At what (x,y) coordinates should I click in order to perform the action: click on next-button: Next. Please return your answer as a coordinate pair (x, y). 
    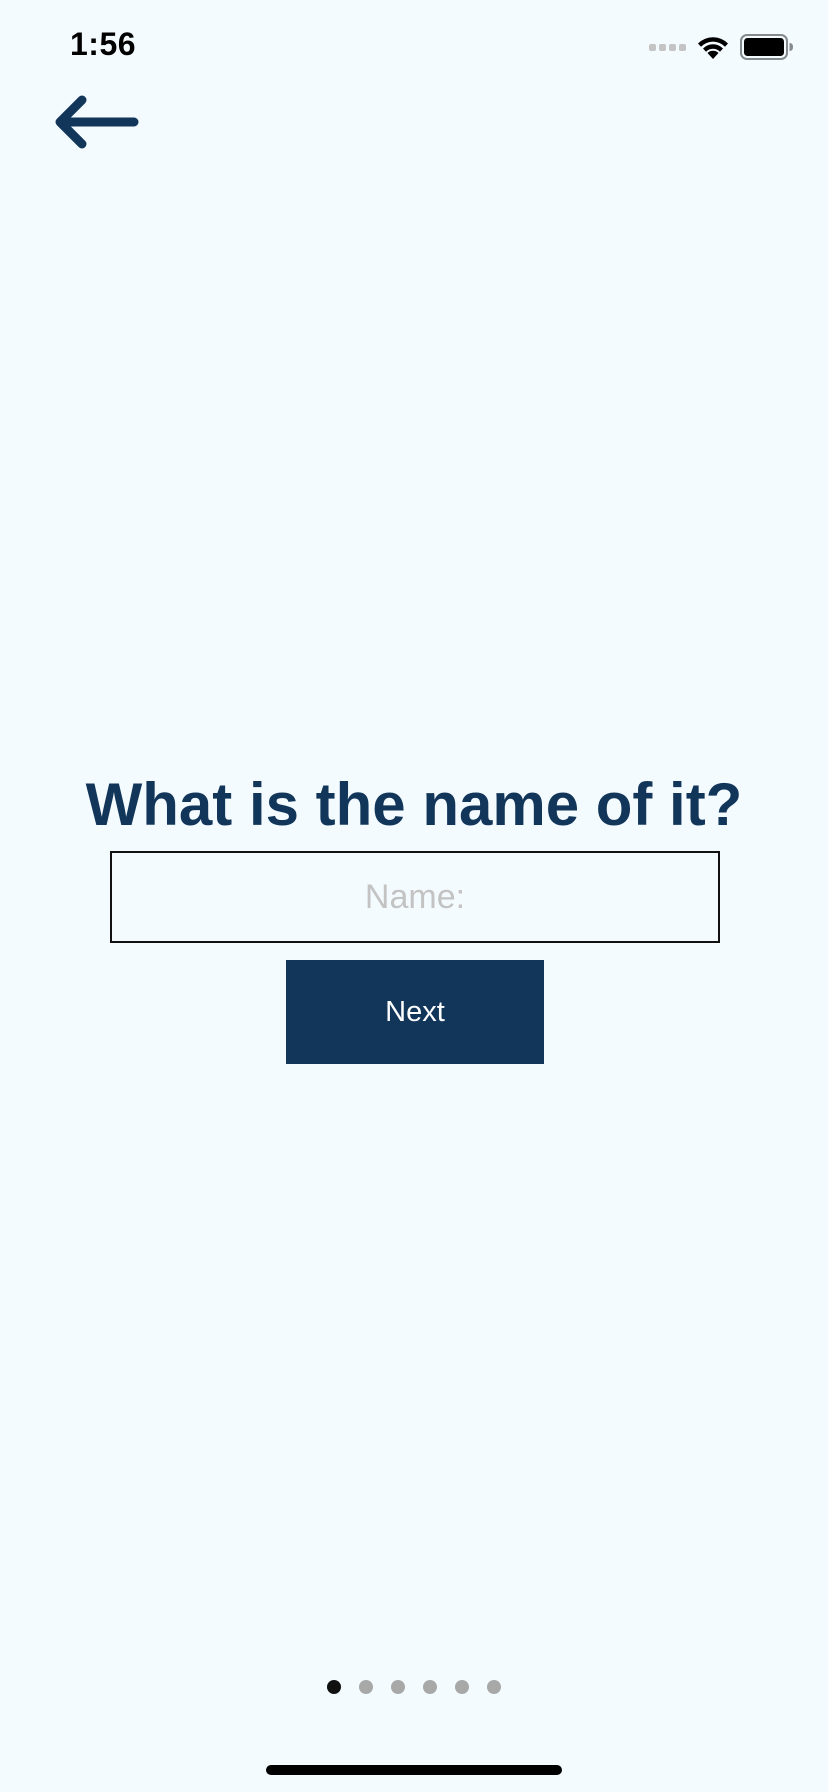
    Looking at the image, I should click on (415, 1012).